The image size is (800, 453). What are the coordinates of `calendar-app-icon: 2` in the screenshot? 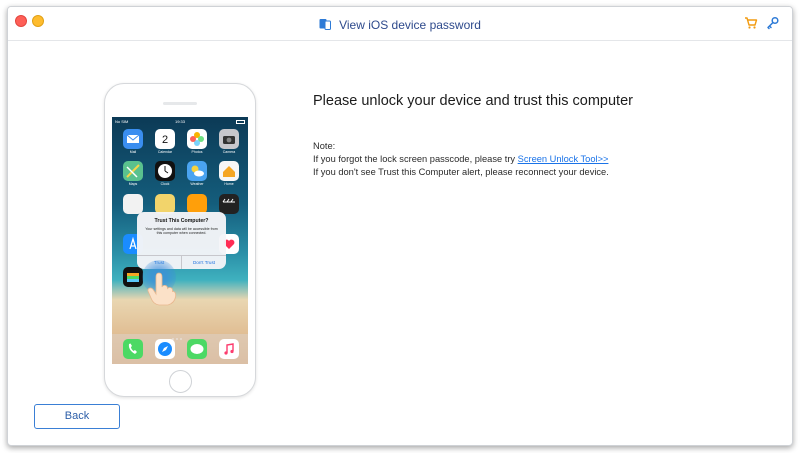 It's located at (165, 139).